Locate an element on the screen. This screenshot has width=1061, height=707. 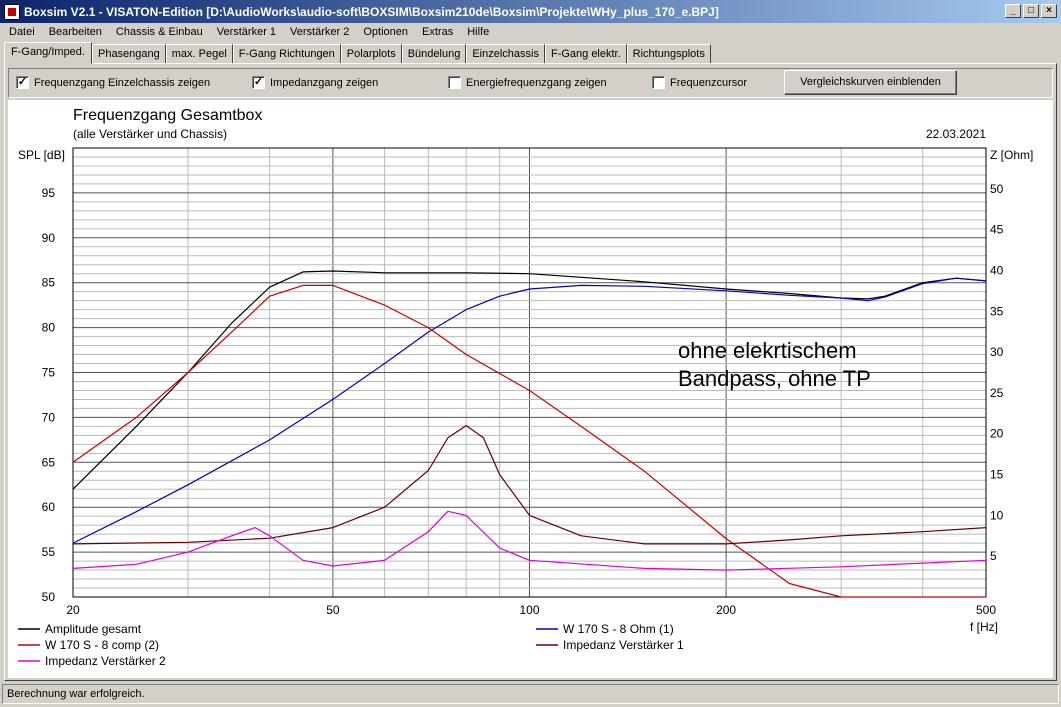
legend-label: W 170 S - 8 Ohm (1) is located at coordinates (618, 629).